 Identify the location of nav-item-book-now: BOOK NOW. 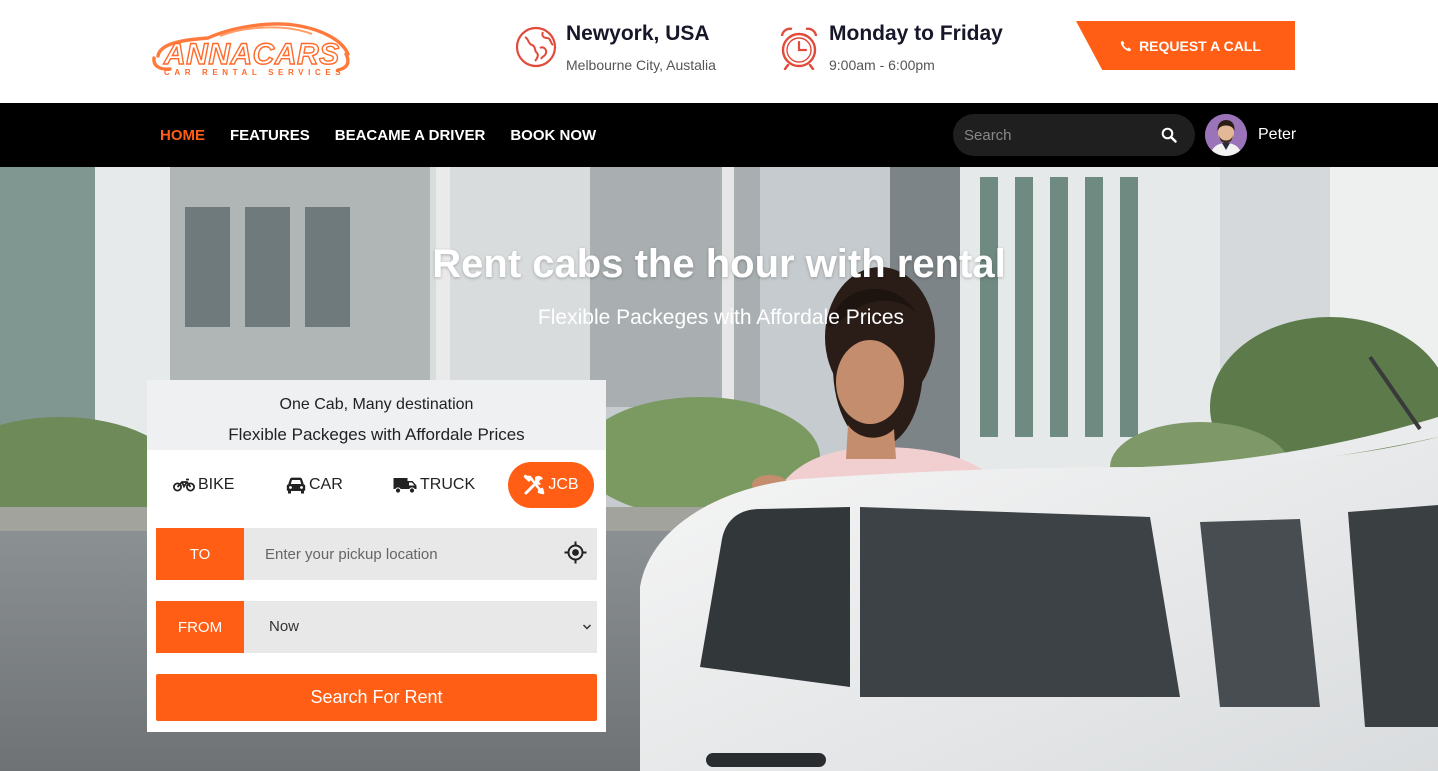
(553, 135).